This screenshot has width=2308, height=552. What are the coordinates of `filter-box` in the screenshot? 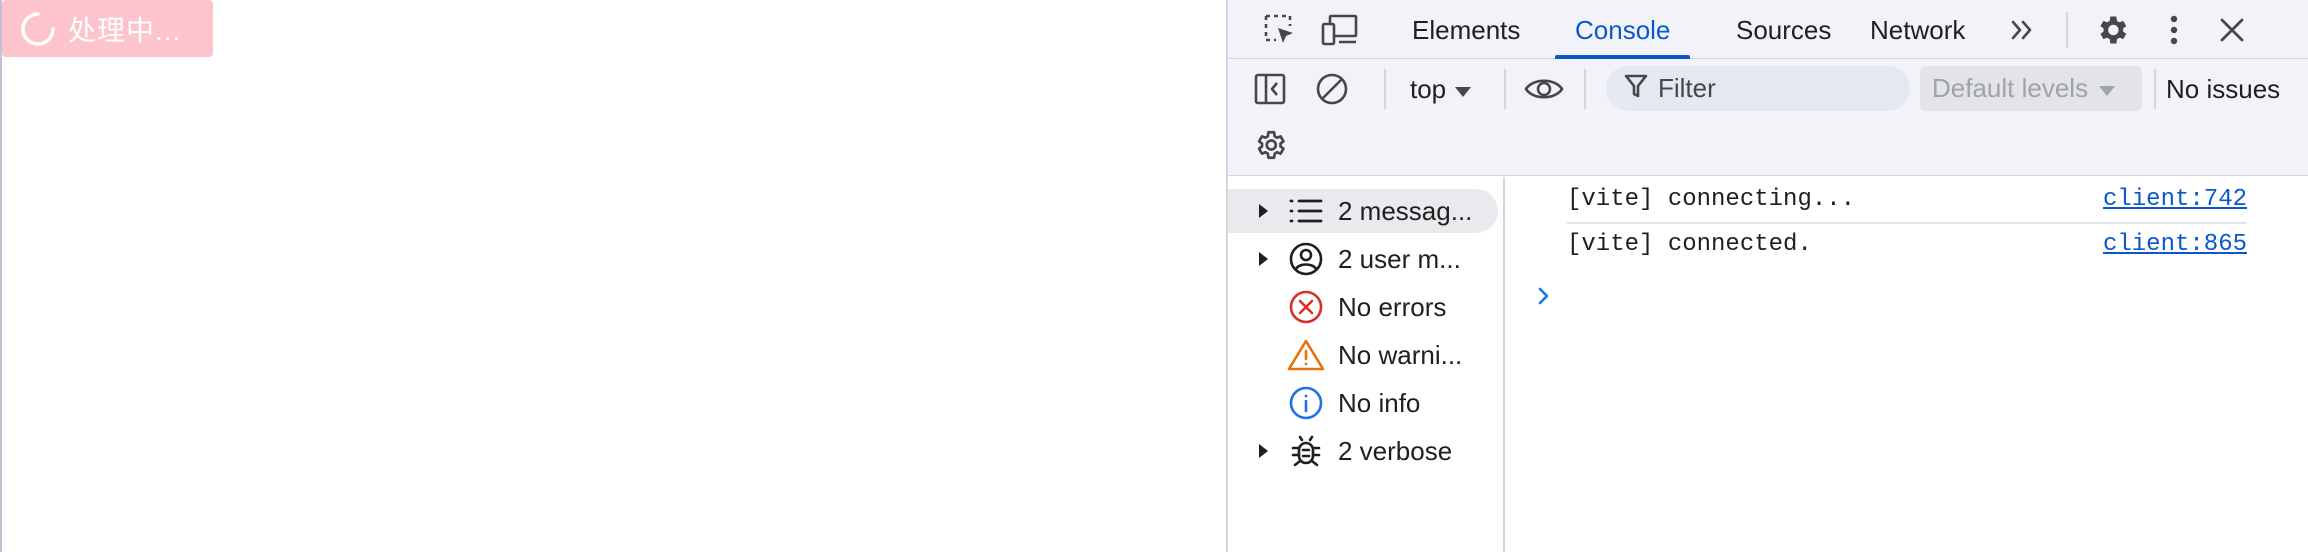 It's located at (1758, 88).